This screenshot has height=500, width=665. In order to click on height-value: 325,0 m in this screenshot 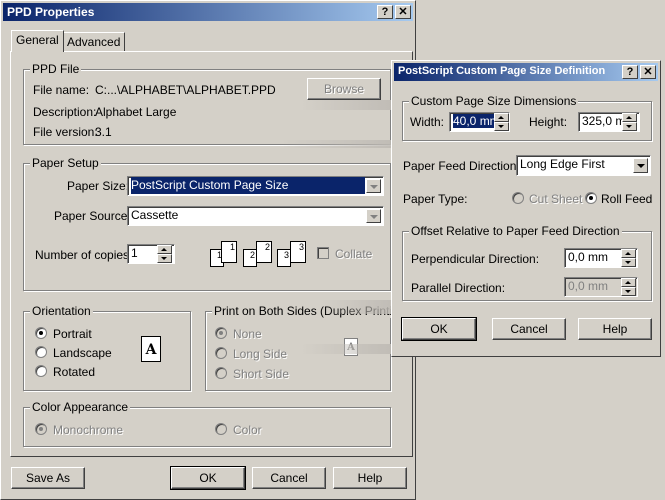, I will do `click(604, 121)`.